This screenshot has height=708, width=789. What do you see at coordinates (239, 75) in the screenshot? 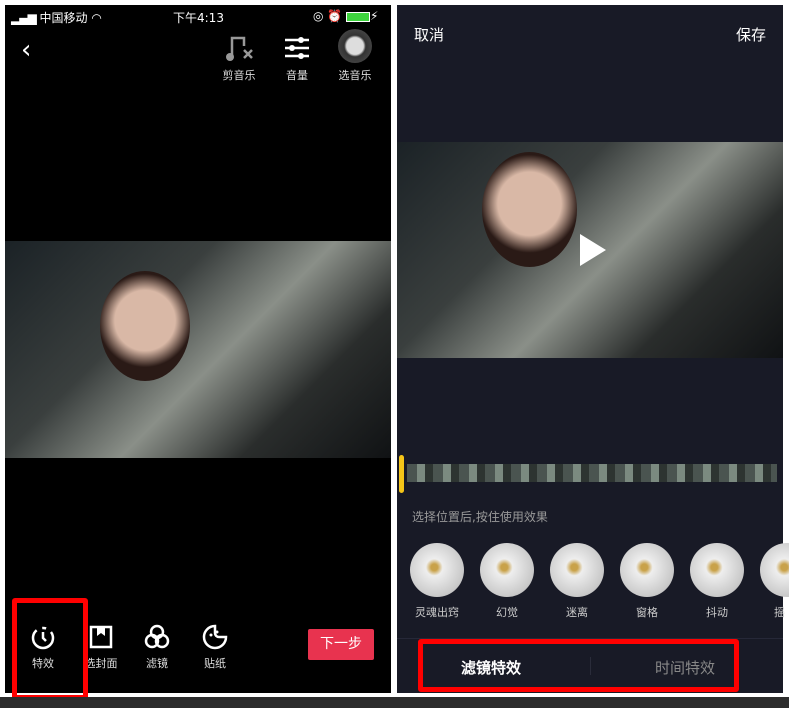
I see `tool-label: 剪音乐` at bounding box center [239, 75].